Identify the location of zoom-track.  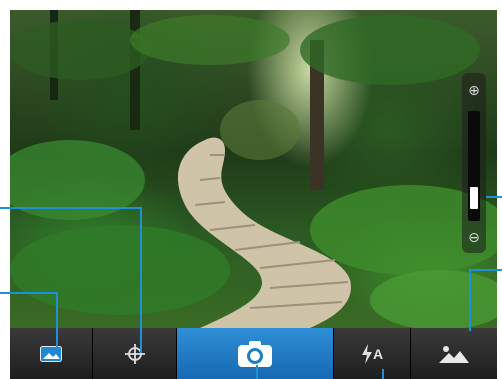
(474, 166).